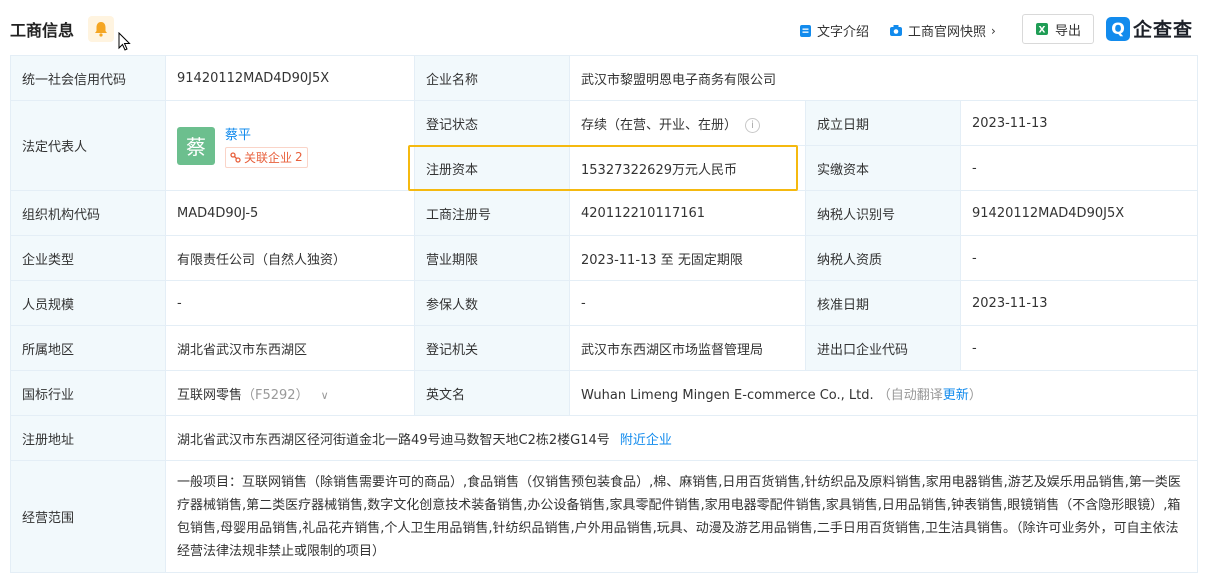  What do you see at coordinates (492, 348) in the screenshot?
I see `reg-authority-label: 登记机关` at bounding box center [492, 348].